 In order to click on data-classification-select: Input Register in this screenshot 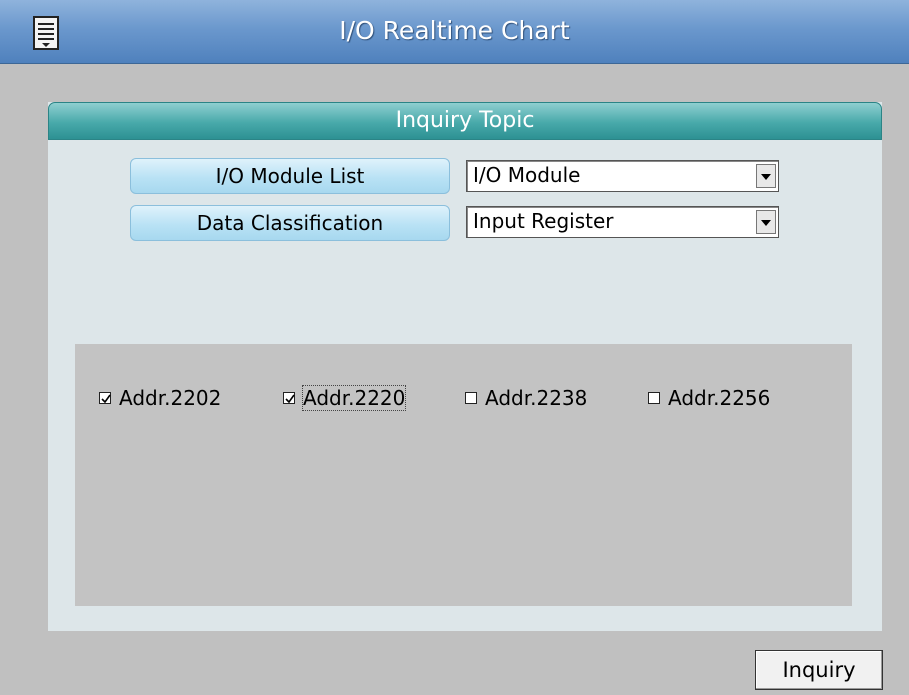, I will do `click(622, 222)`.